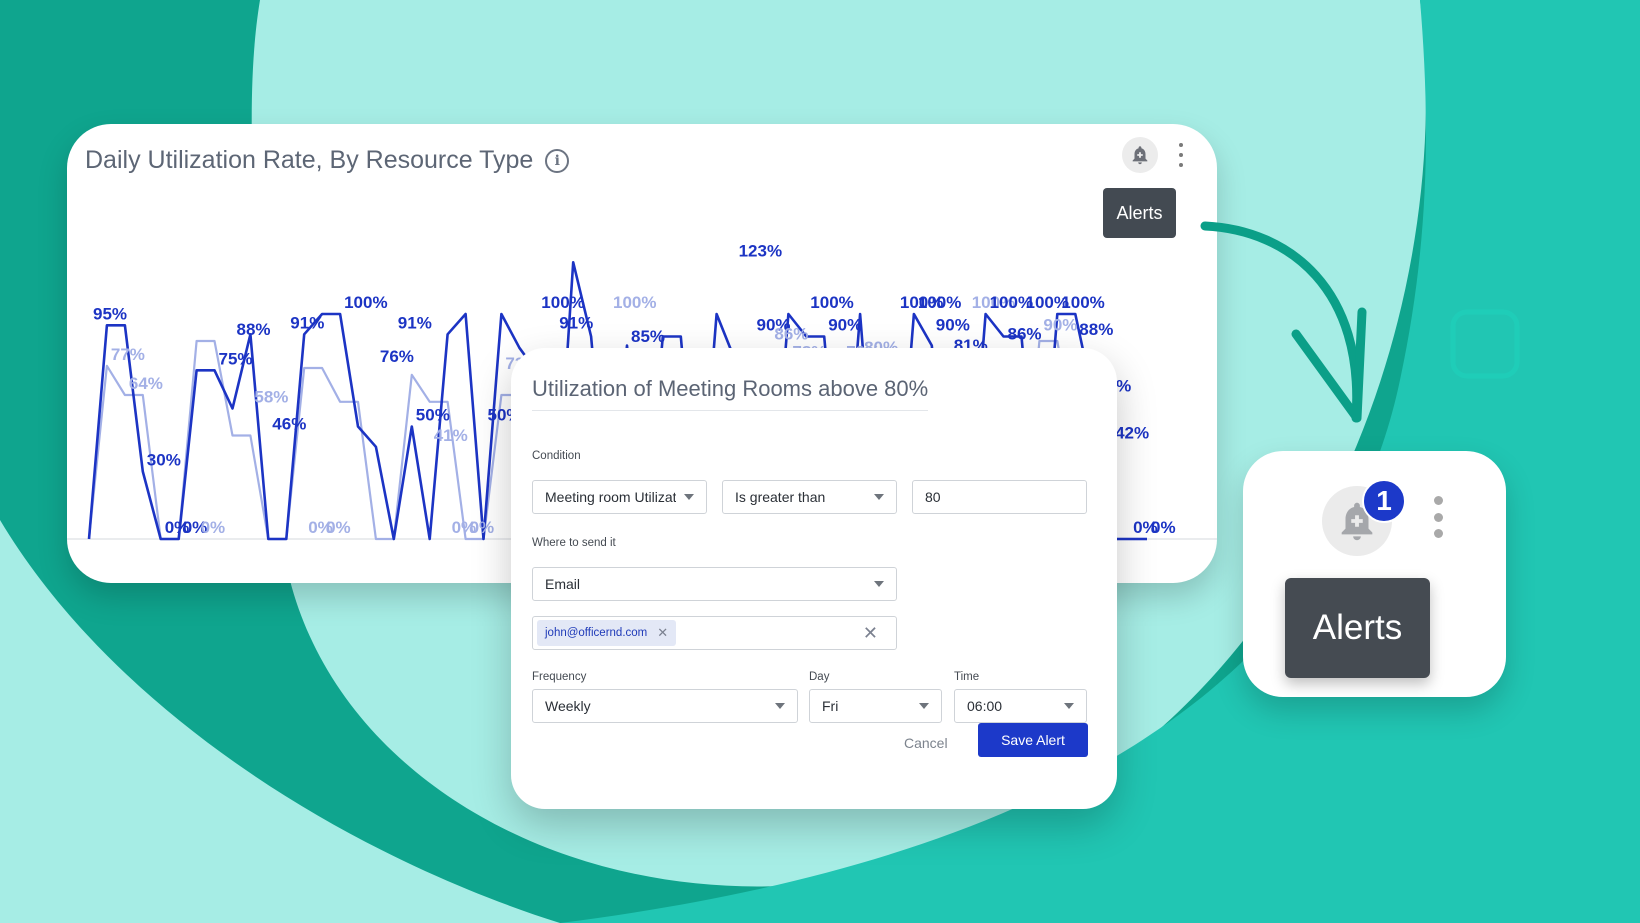  I want to click on bell-plus-icon, so click(1140, 155).